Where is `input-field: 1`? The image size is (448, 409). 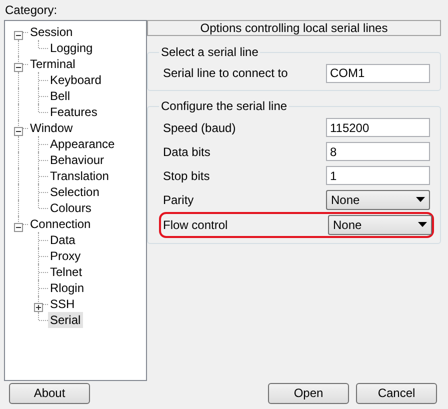 input-field: 1 is located at coordinates (378, 176).